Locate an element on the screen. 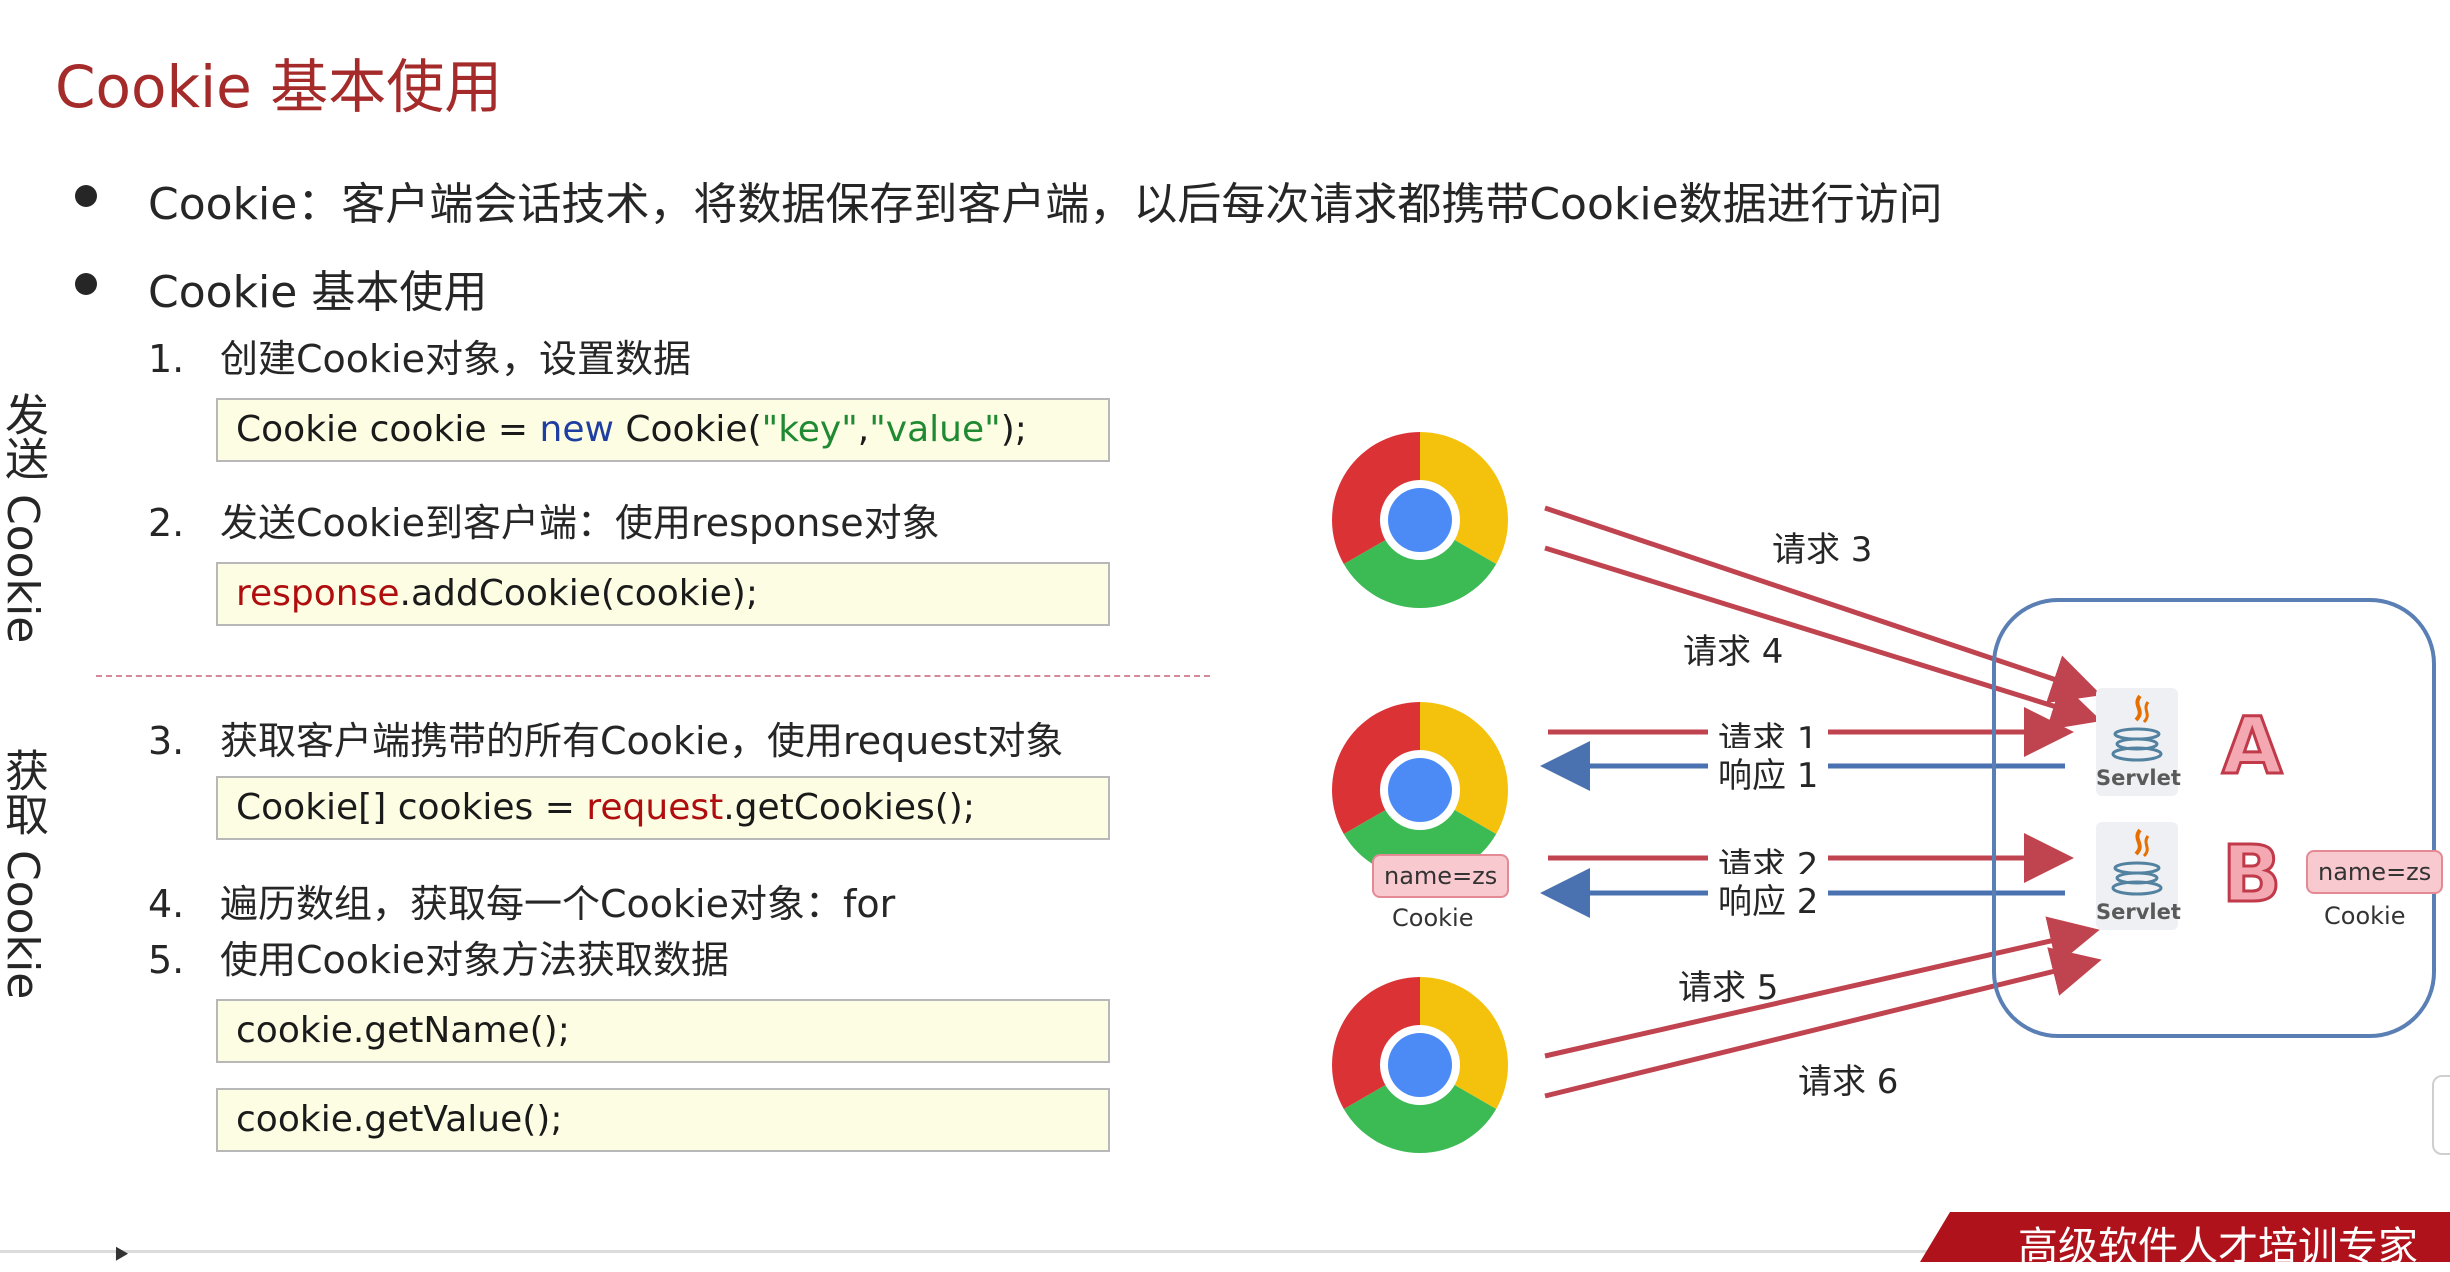 The image size is (2450, 1272). label-request-6: 请求 6 is located at coordinates (1848, 1082).